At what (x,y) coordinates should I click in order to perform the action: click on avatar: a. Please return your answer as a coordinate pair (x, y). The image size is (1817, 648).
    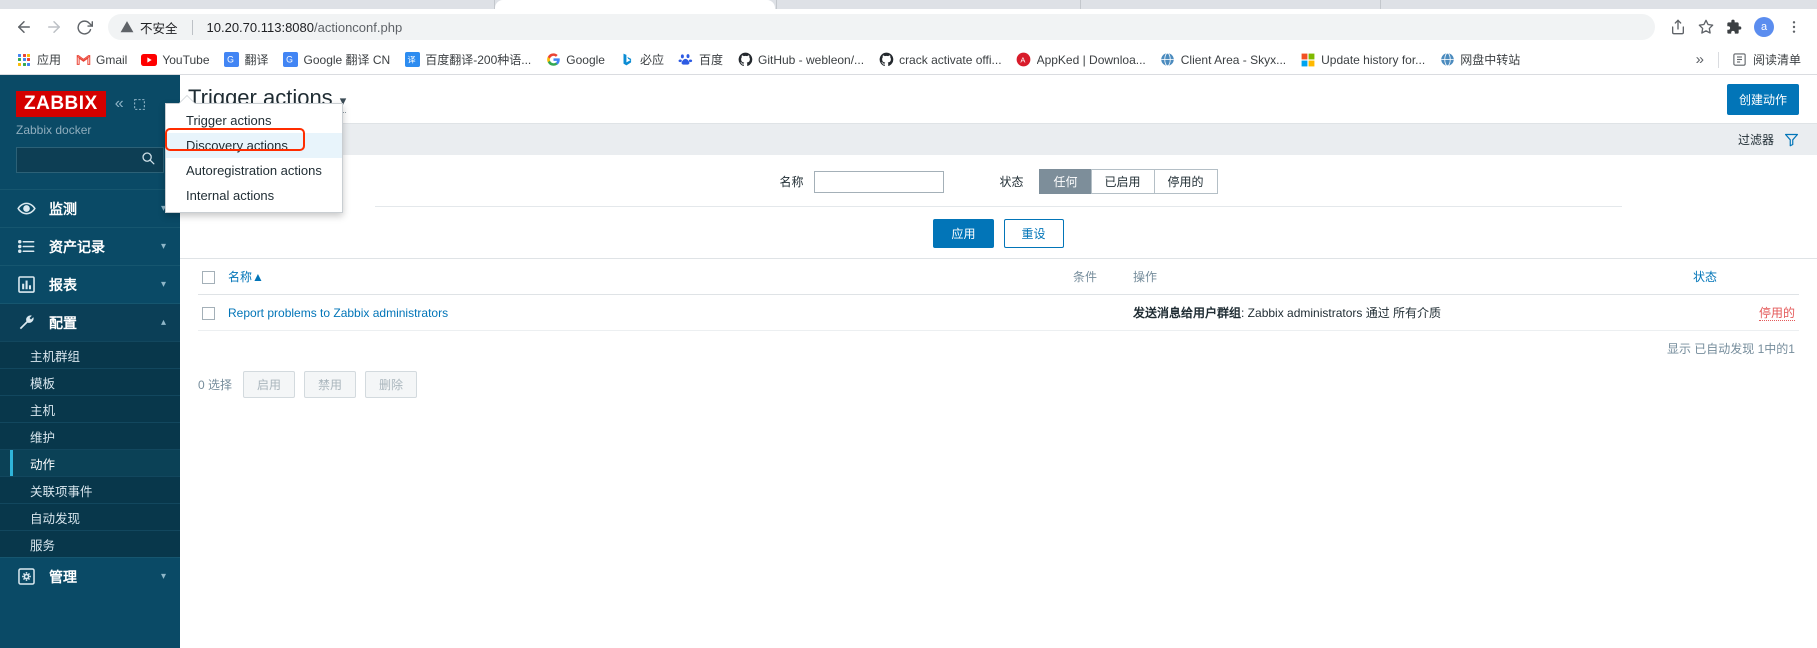
    Looking at the image, I should click on (1764, 27).